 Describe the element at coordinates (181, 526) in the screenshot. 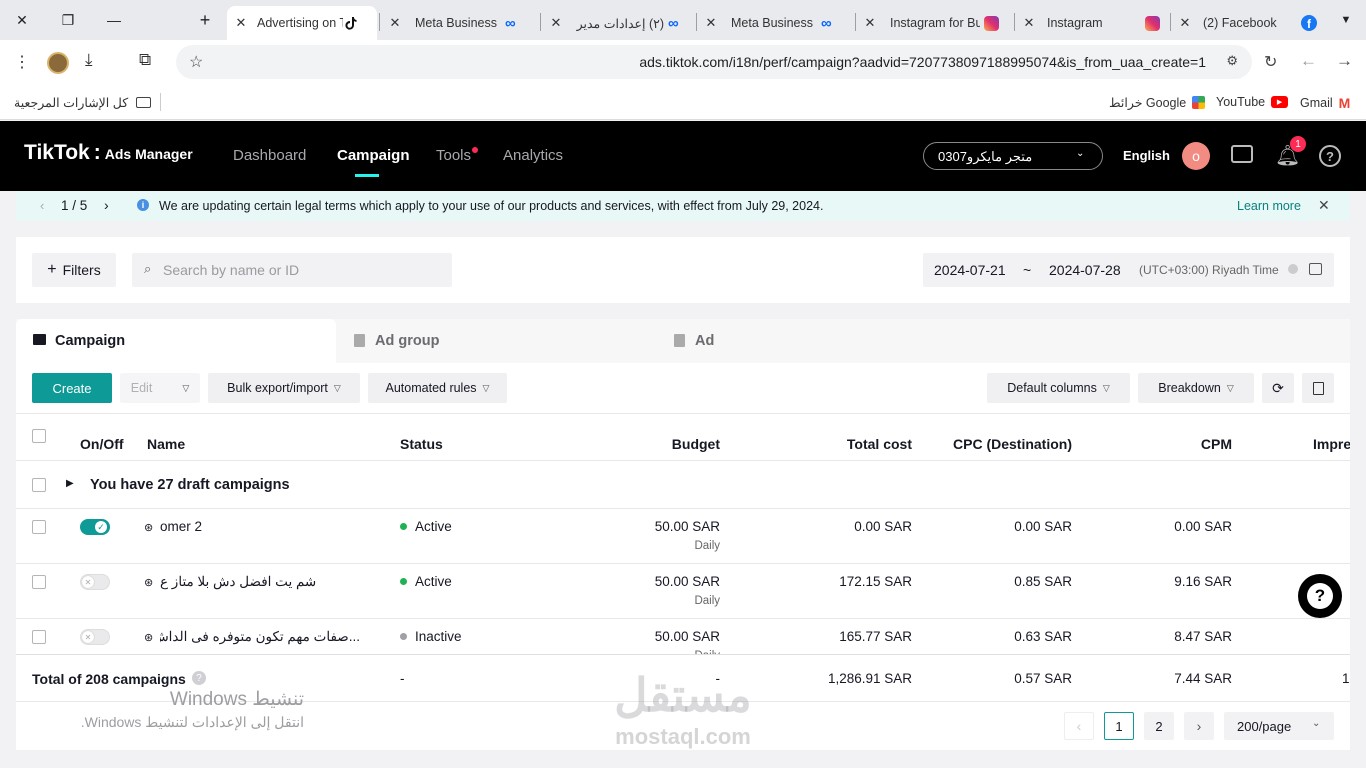

I see `campaign-name: omer 2` at that location.